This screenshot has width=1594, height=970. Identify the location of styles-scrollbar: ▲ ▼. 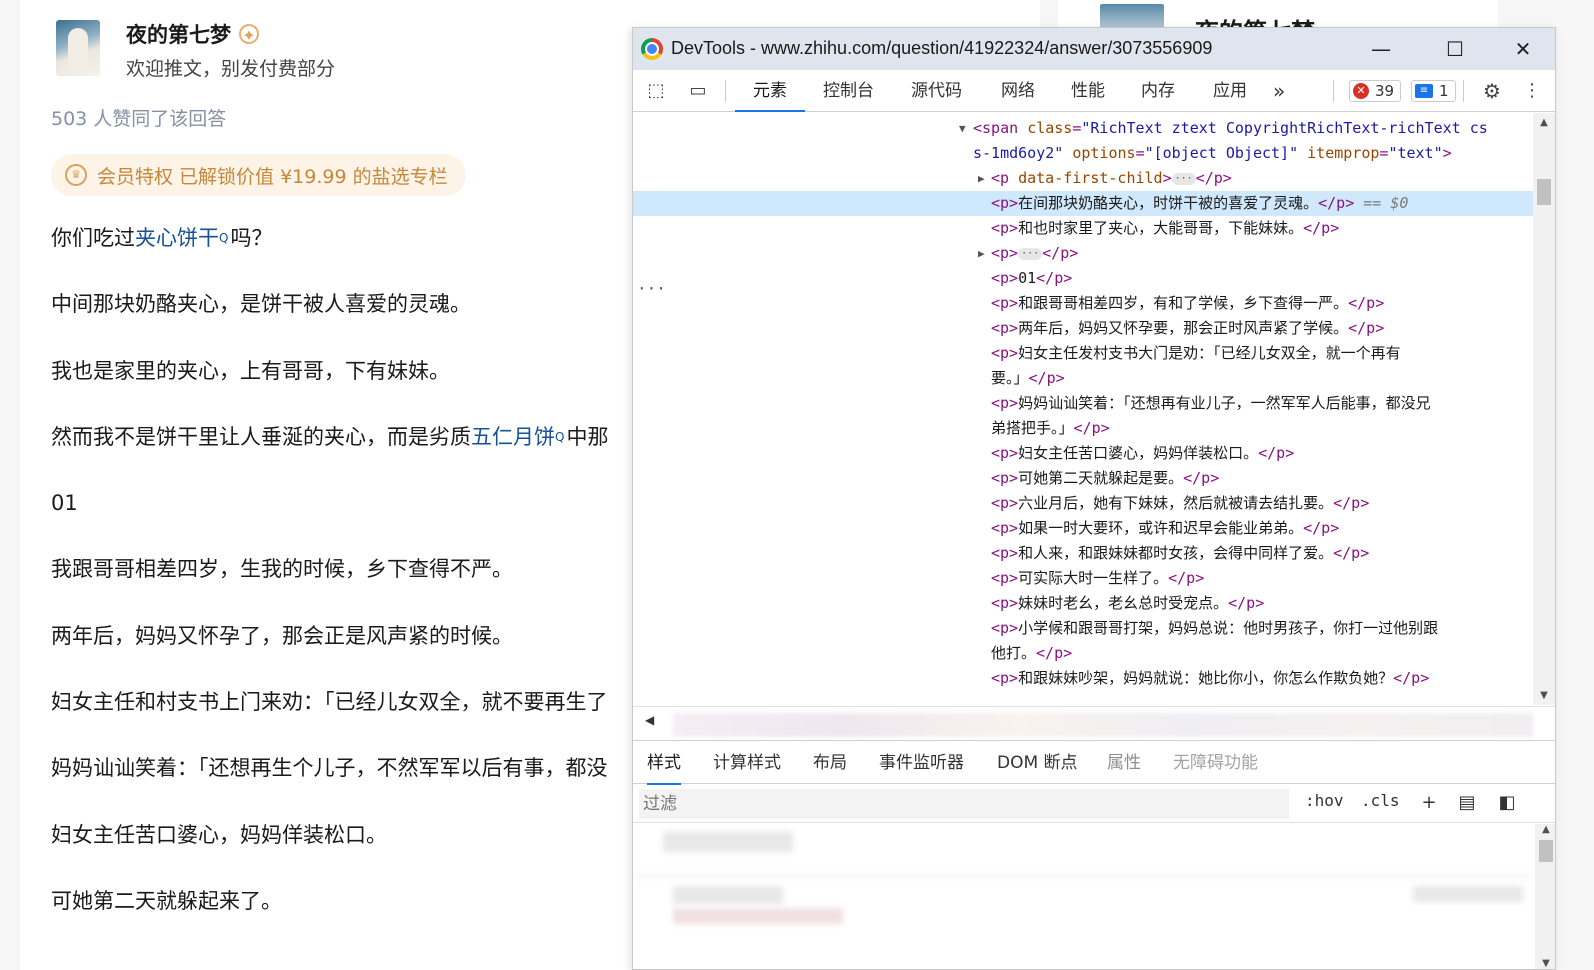
(1545, 896).